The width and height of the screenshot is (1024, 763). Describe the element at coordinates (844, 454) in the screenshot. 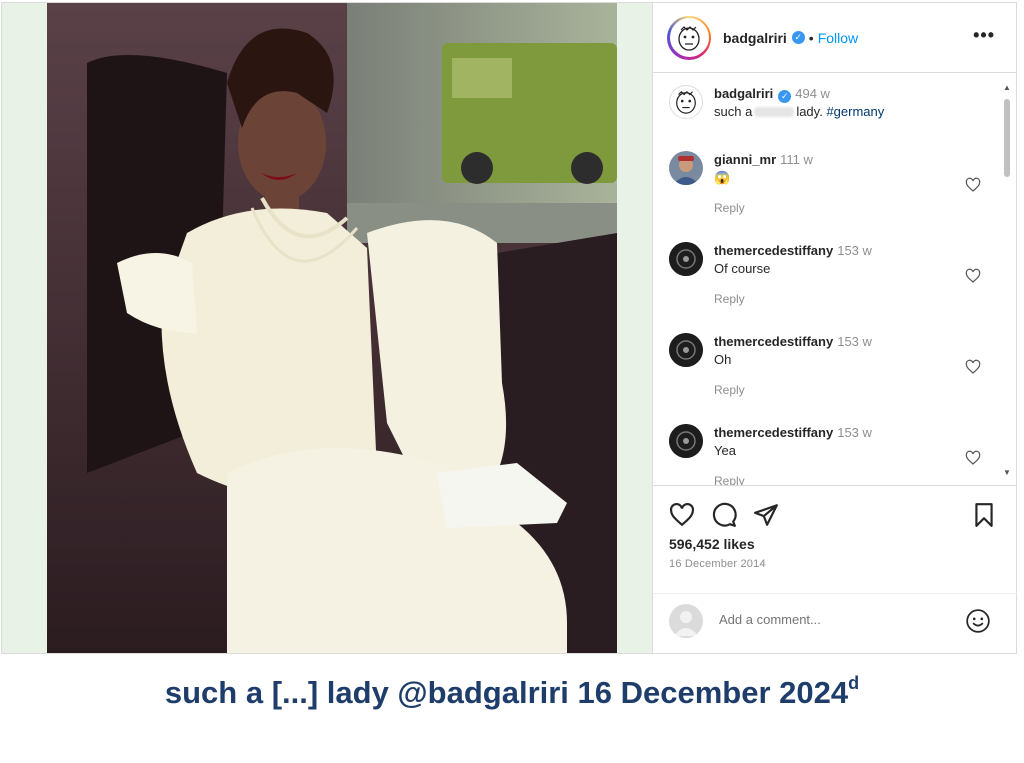

I see `comment-body: themercedestiffany 153 w Yea Reply` at that location.